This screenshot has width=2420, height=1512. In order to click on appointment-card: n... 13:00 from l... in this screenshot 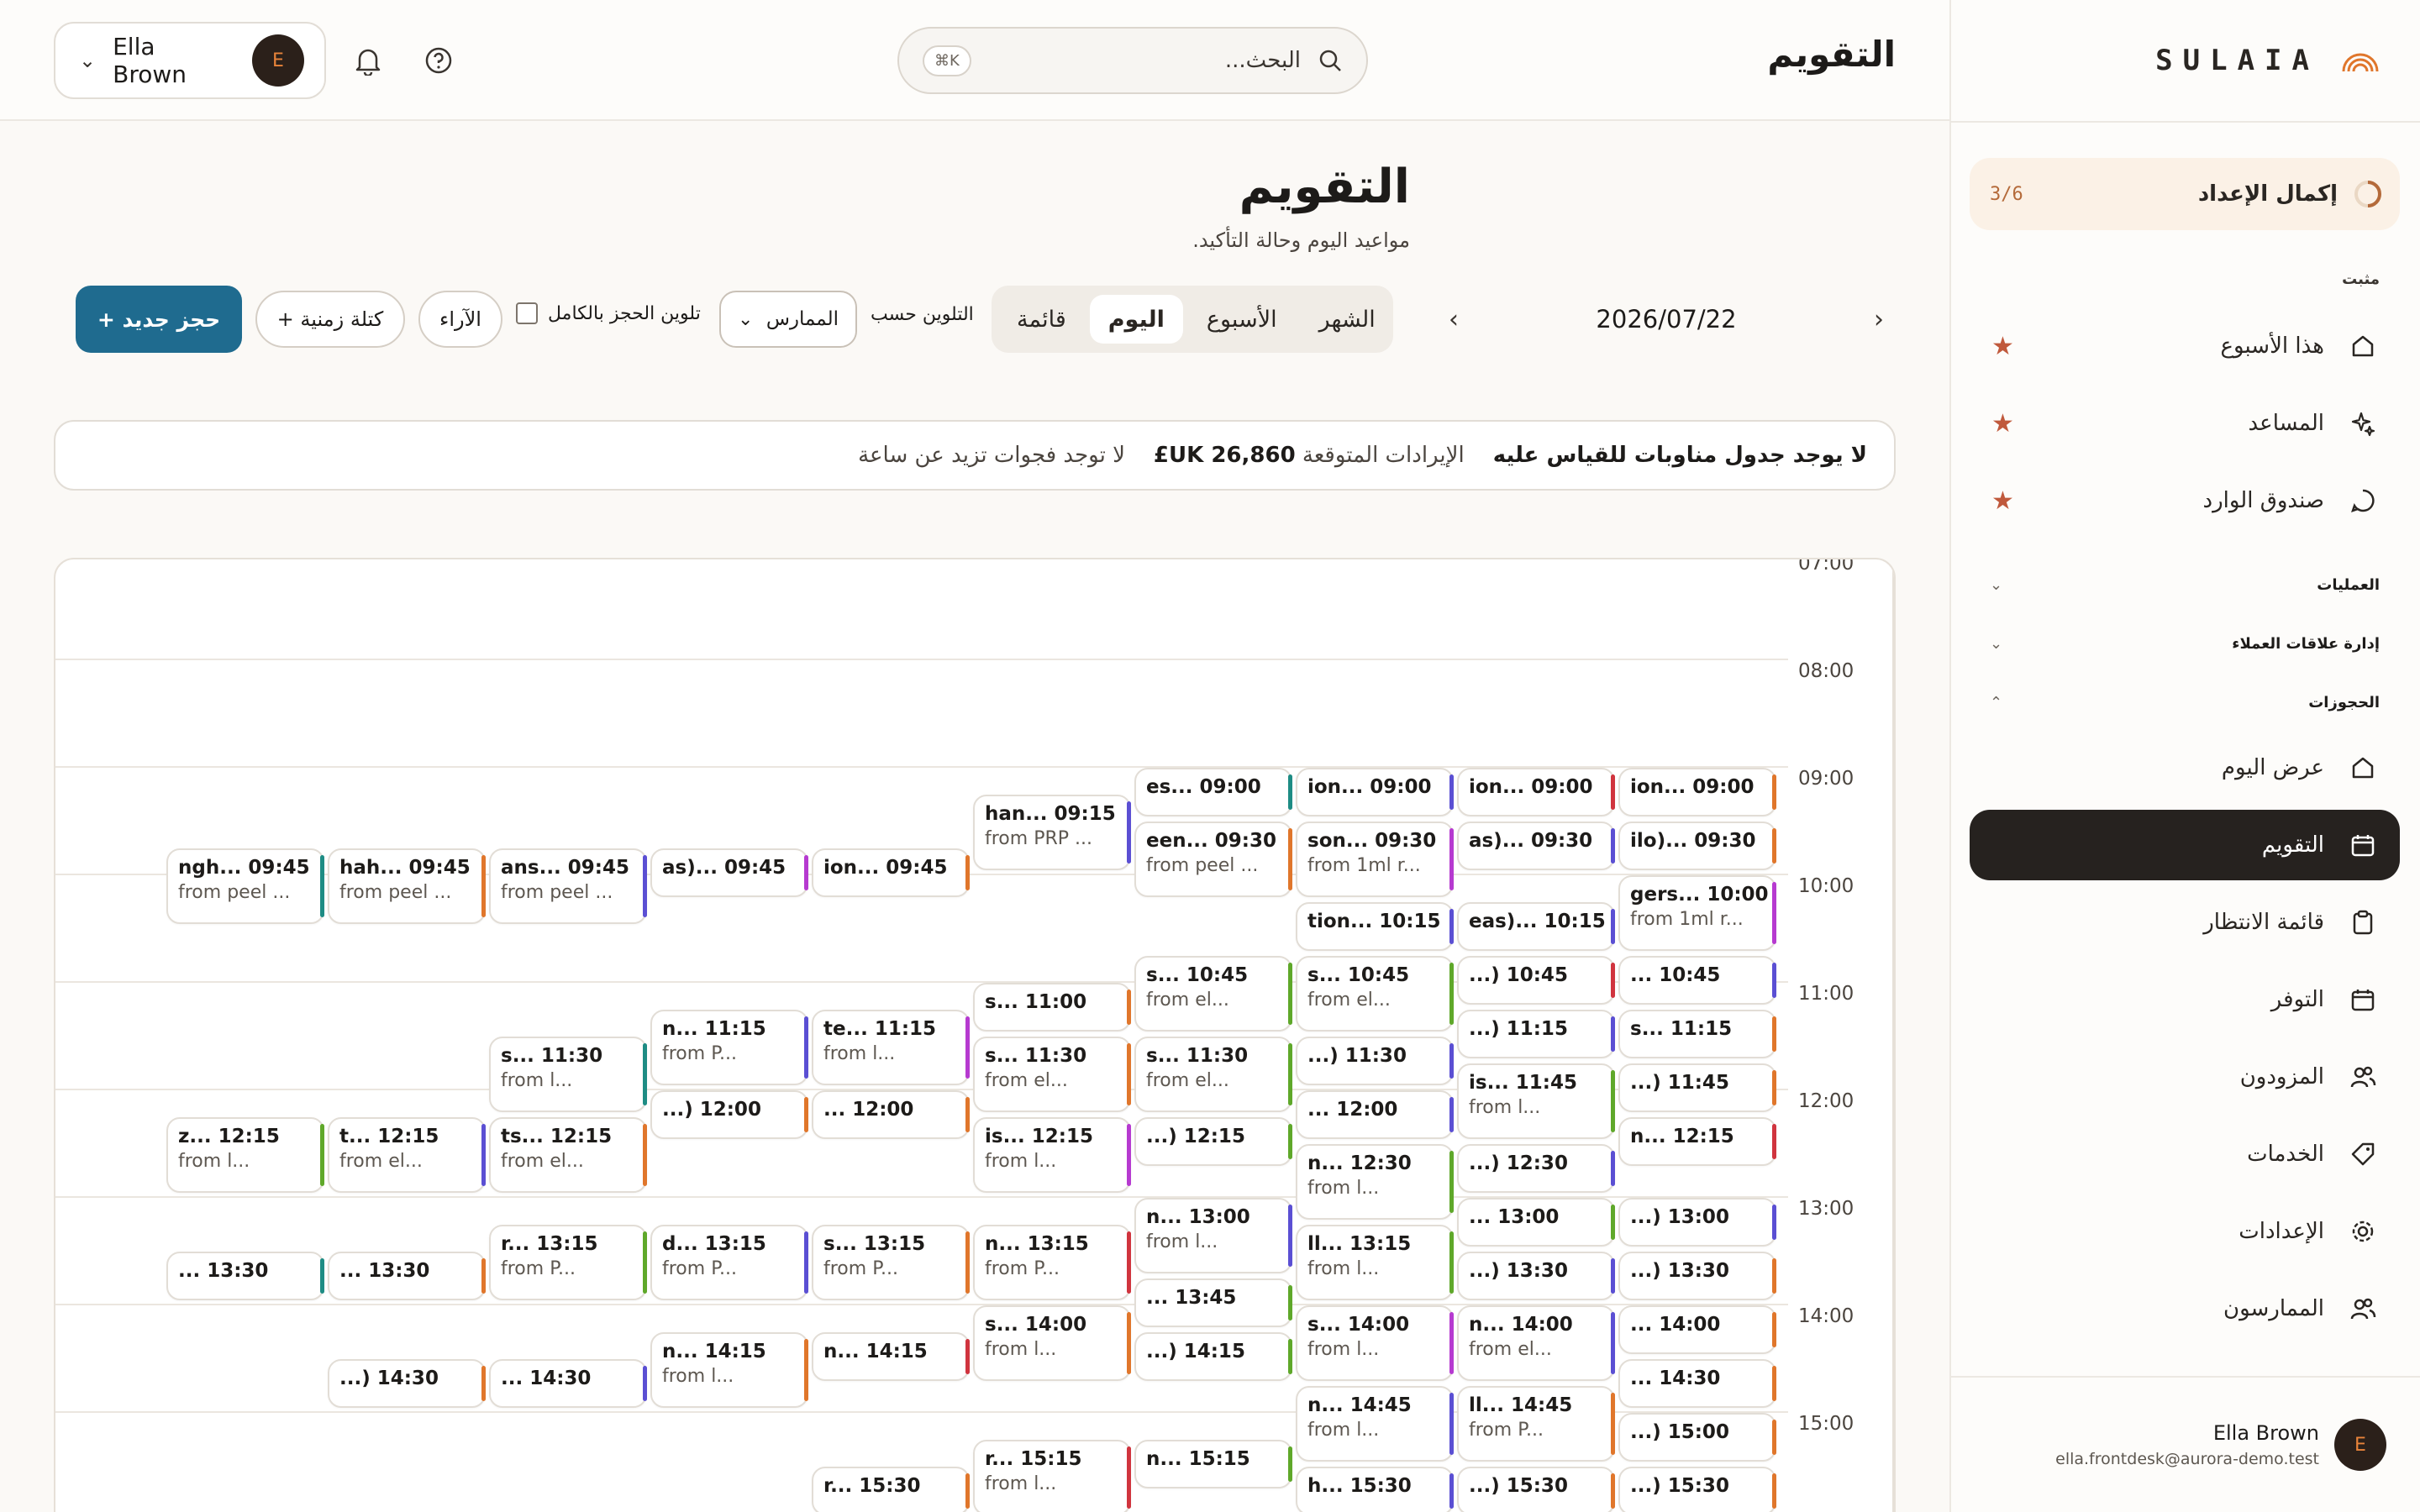, I will do `click(1213, 1235)`.